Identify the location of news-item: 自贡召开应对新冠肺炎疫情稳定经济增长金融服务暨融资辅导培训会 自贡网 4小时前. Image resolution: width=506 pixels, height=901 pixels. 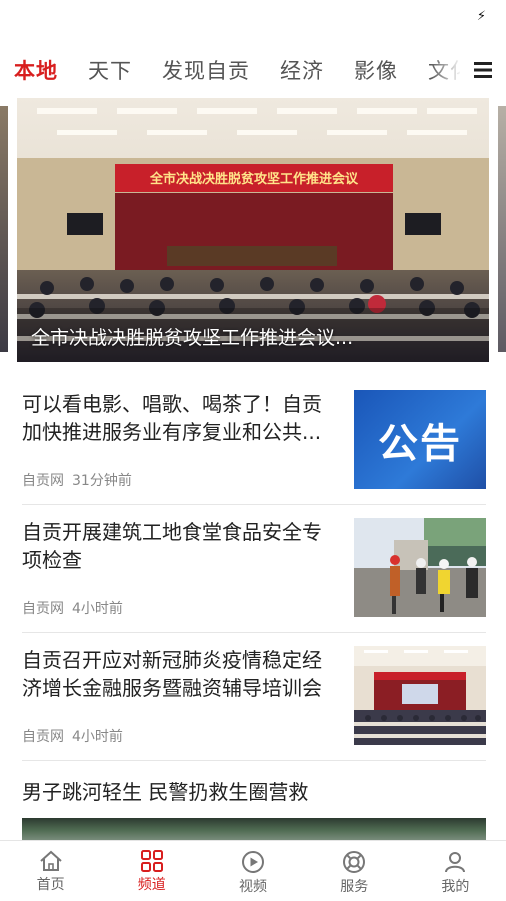
(254, 696).